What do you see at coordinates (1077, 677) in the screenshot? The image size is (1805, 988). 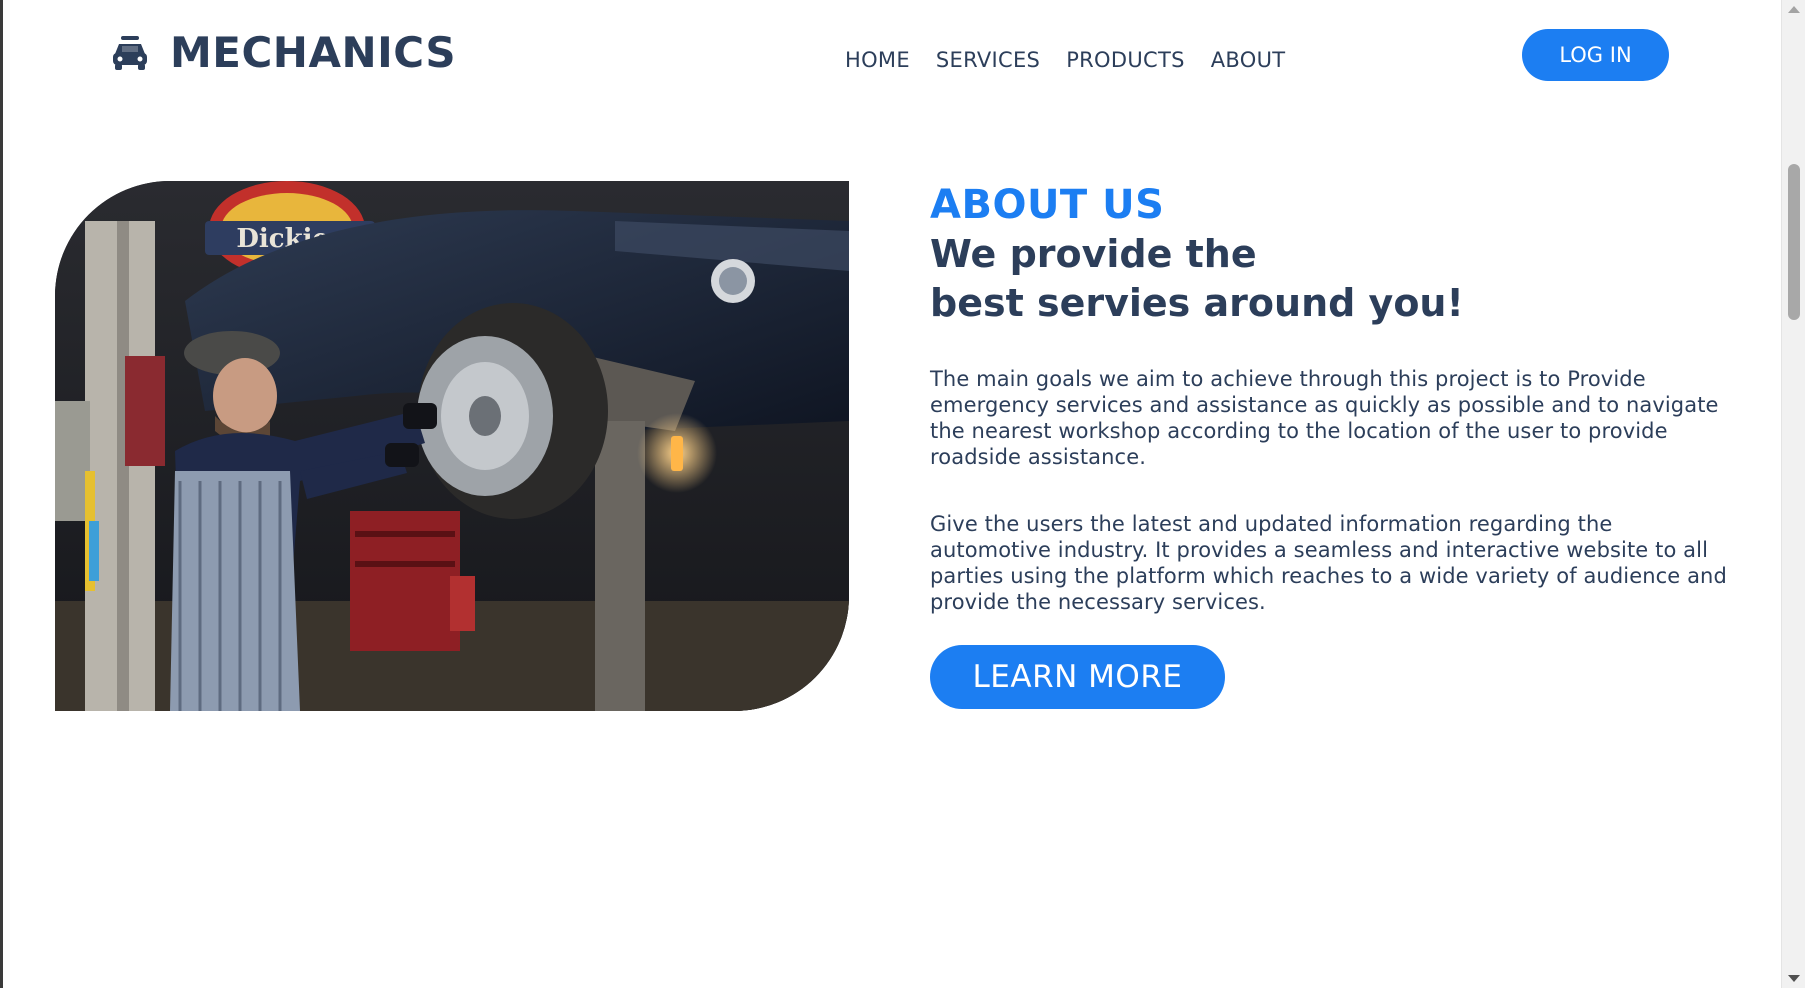 I see `learn-more-button: LEARN MORE` at bounding box center [1077, 677].